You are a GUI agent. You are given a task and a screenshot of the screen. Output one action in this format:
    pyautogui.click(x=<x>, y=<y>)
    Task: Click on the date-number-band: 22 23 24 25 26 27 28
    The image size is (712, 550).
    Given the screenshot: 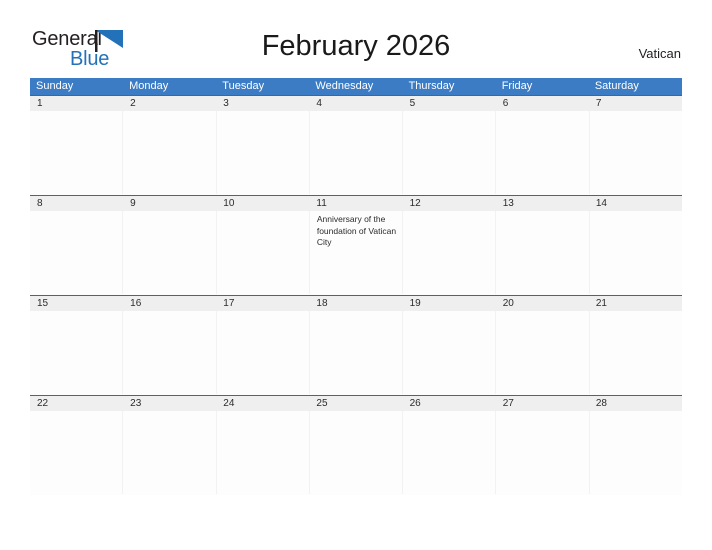 What is the action you would take?
    pyautogui.click(x=356, y=403)
    